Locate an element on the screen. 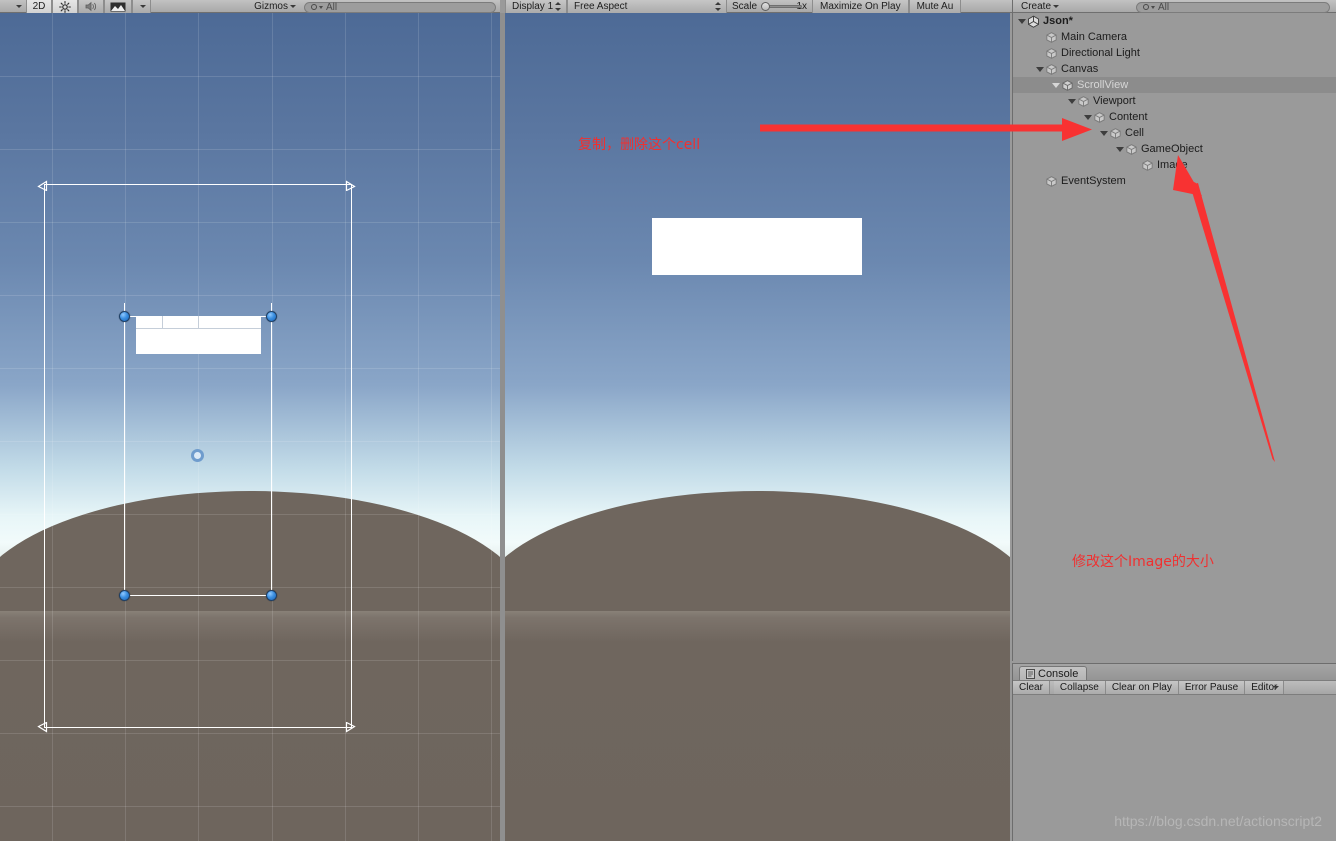 Image resolution: width=1336 pixels, height=841 pixels. game-aspect-dropdown: Free Aspect is located at coordinates (647, 6).